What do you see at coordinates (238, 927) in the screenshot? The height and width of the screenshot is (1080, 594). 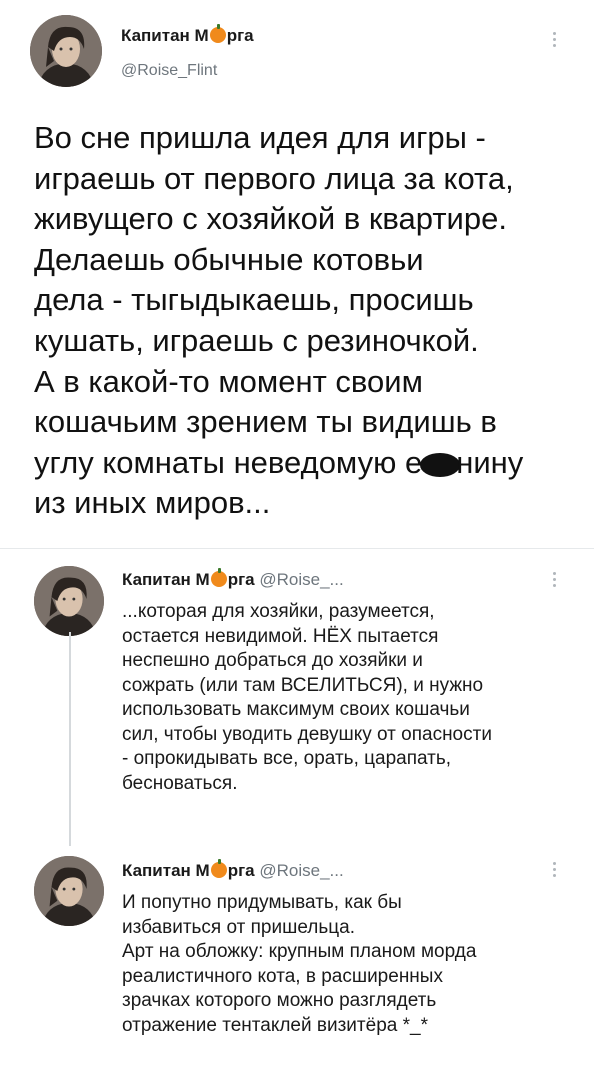 I see `reply-text-line: избавиться от пришельца.` at bounding box center [238, 927].